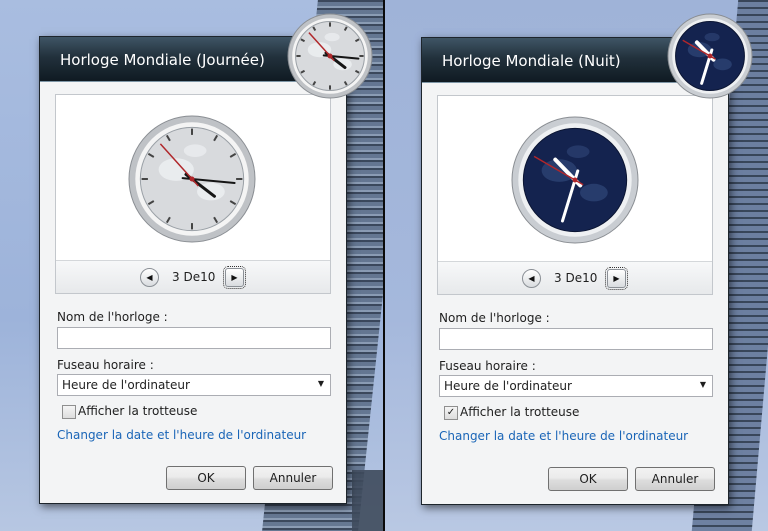 The width and height of the screenshot is (768, 531). Describe the element at coordinates (69, 412) in the screenshot. I see `second-hand-checkbox` at that location.